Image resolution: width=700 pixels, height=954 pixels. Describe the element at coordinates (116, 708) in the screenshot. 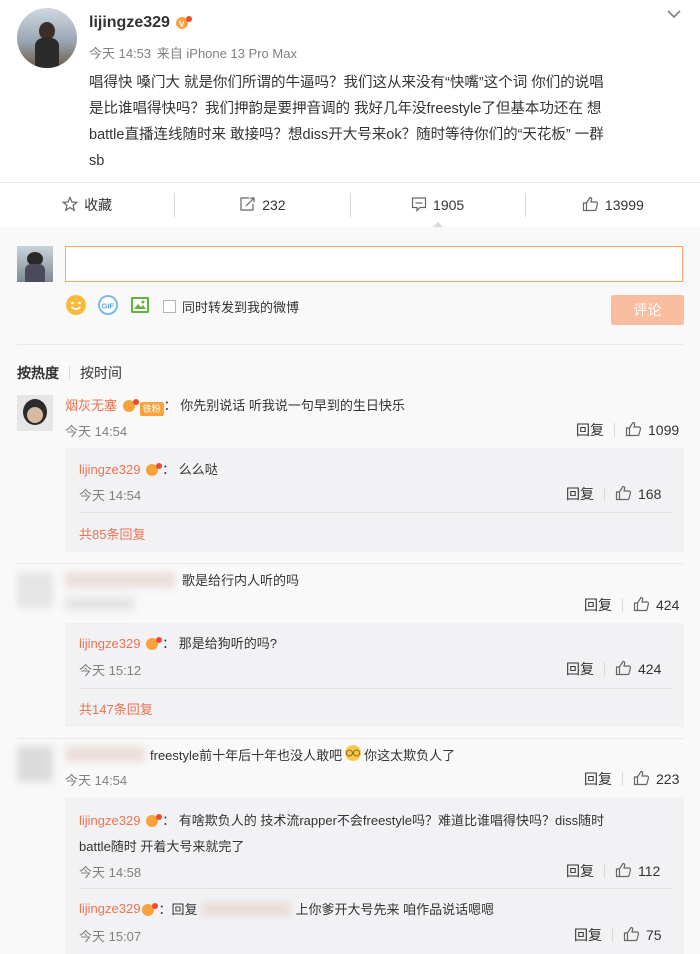

I see `more-replies-link: 共147条回复` at that location.